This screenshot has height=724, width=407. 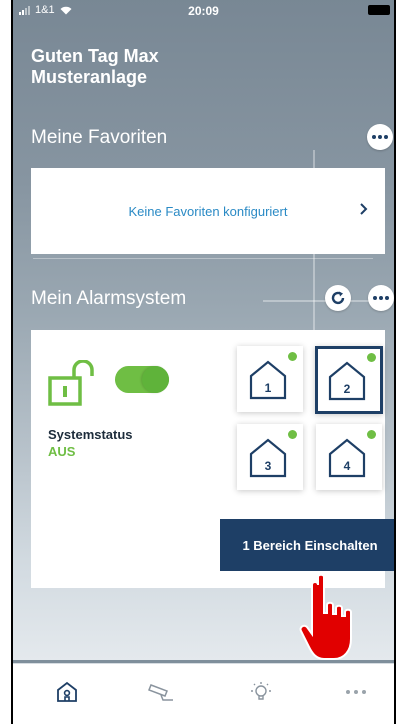 I want to click on favorites-title: Meine Favoriten, so click(x=99, y=137).